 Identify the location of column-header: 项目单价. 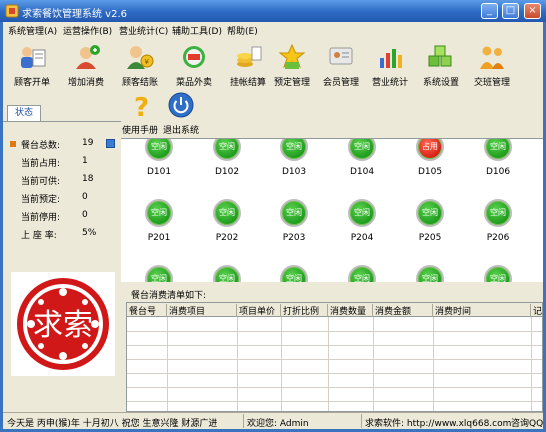
(259, 310).